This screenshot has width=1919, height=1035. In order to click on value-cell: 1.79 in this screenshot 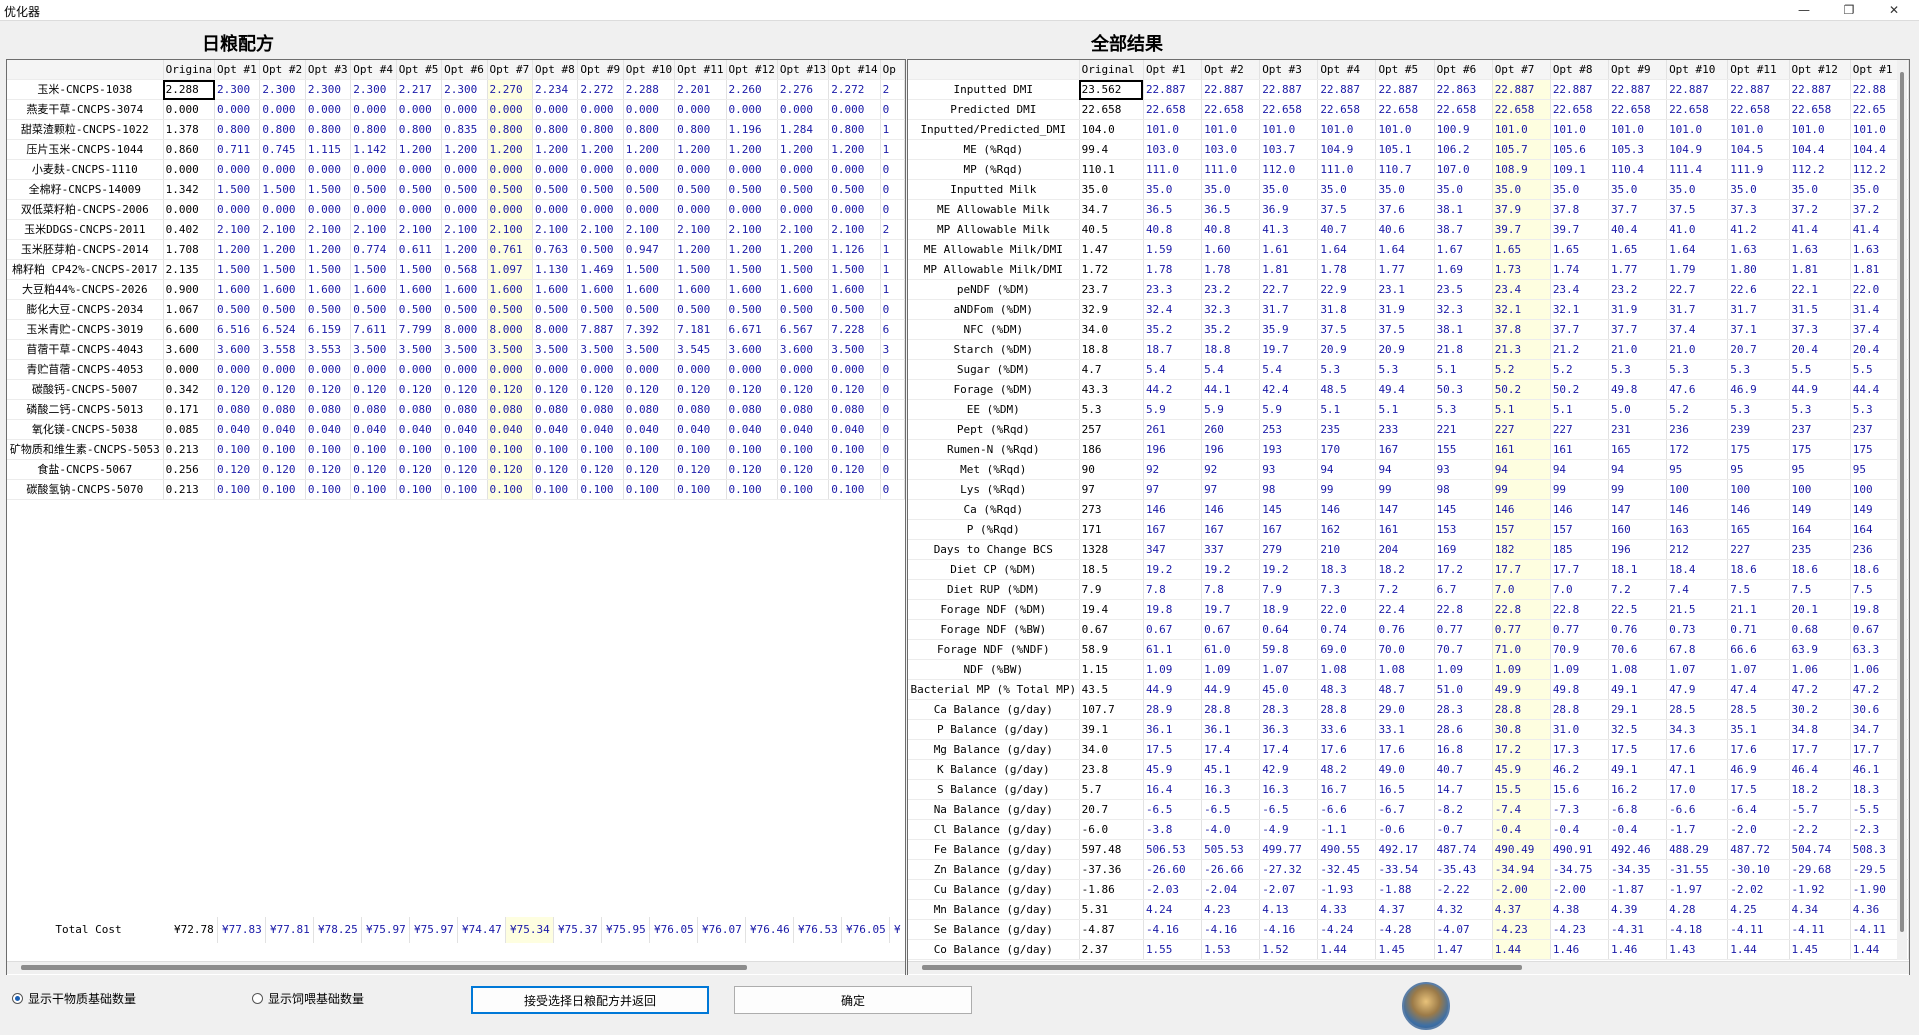, I will do `click(1697, 269)`.